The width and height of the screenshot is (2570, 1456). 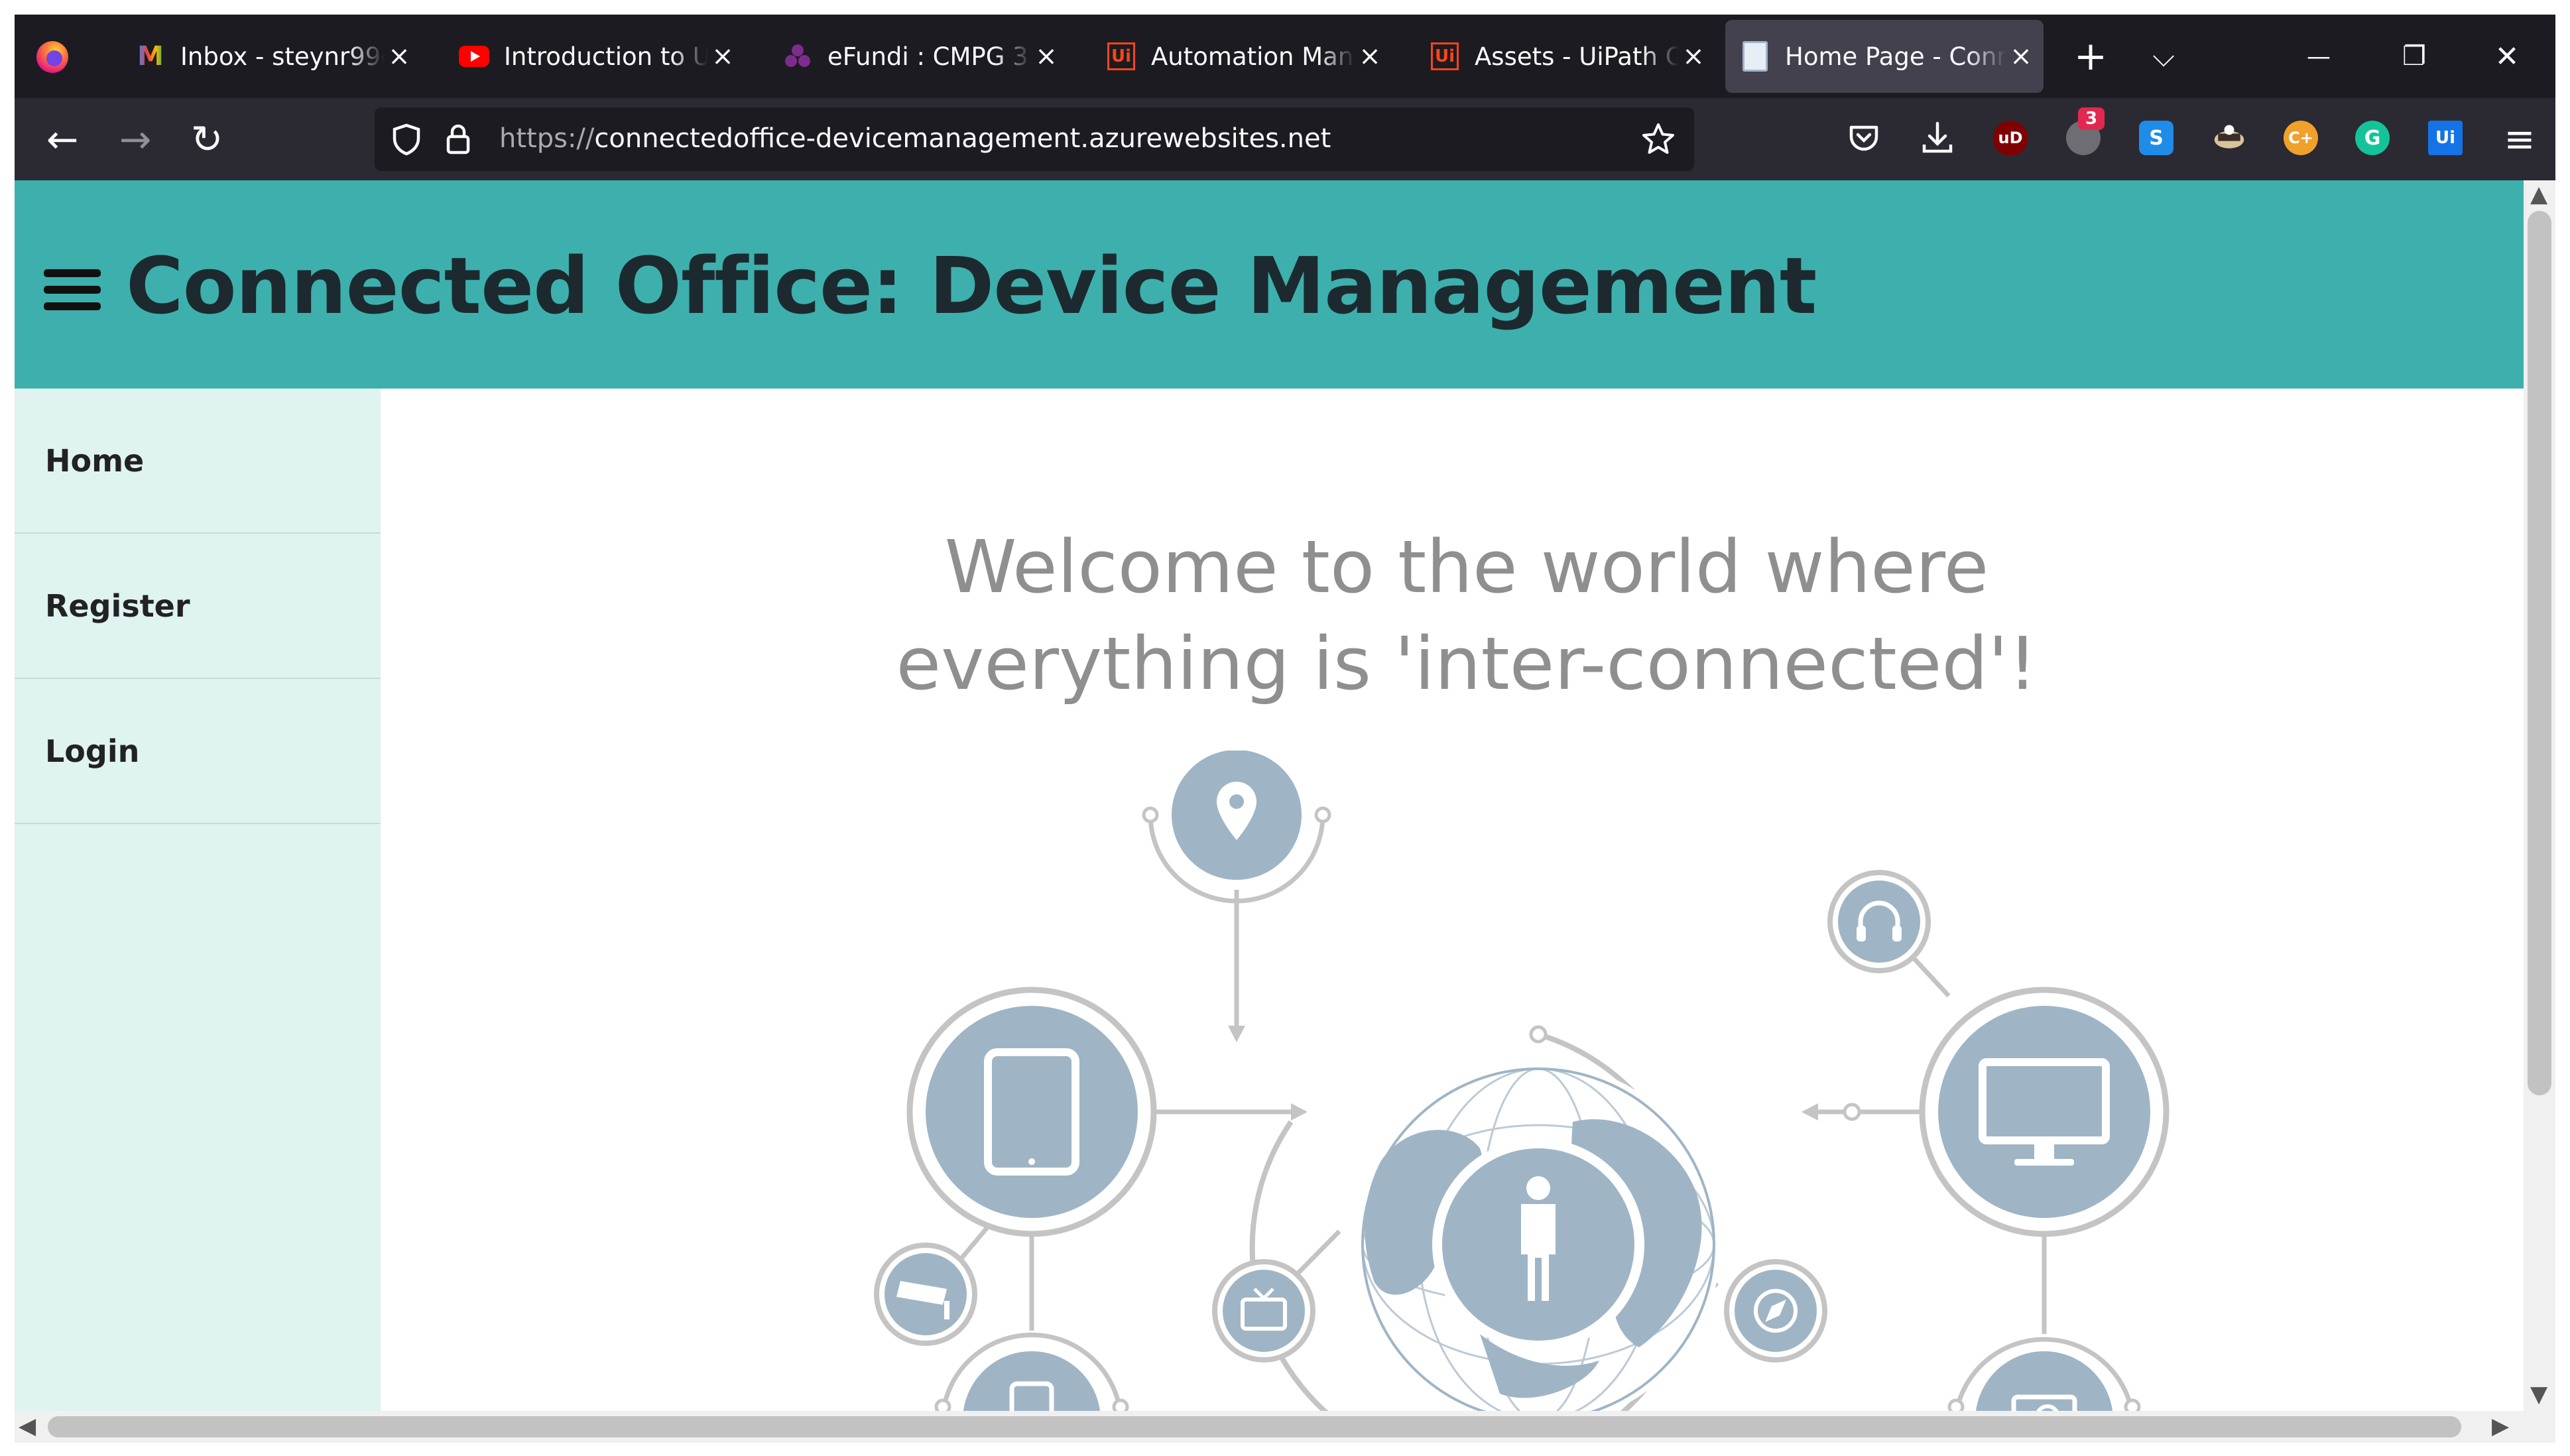 What do you see at coordinates (2318, 56) in the screenshot?
I see `minimize-button: —` at bounding box center [2318, 56].